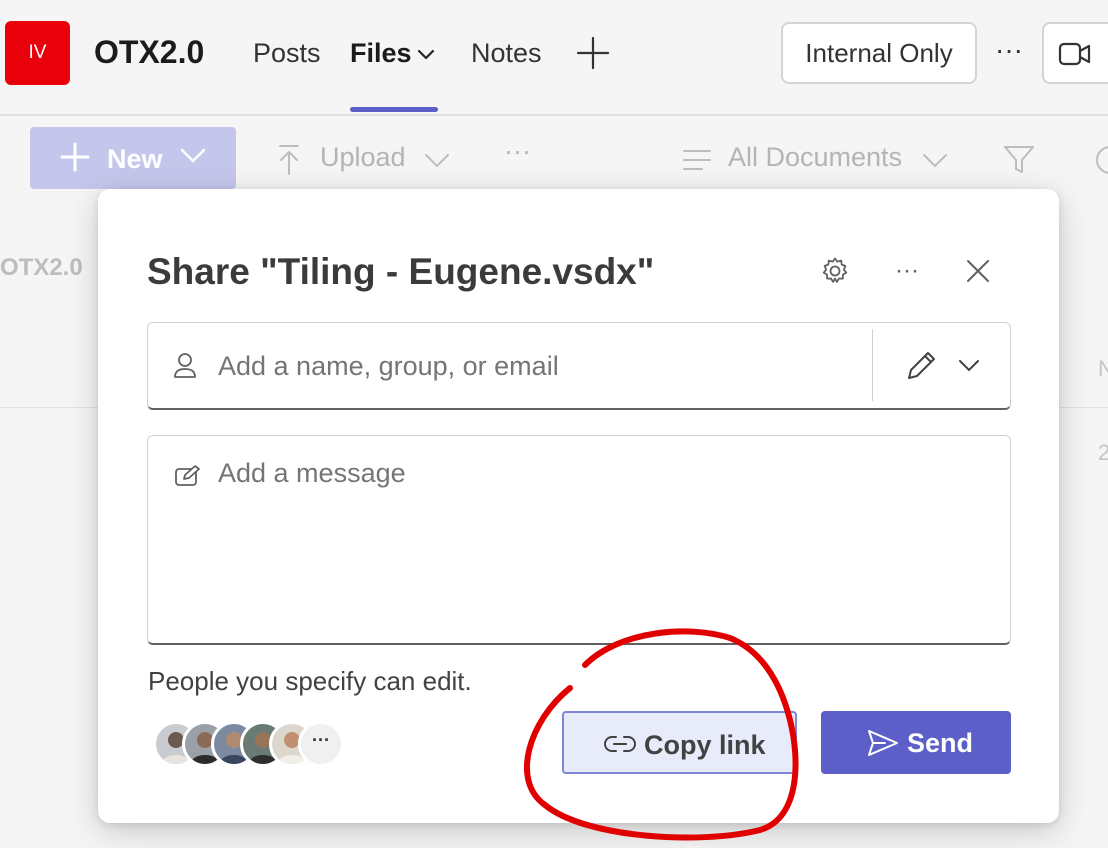 The height and width of the screenshot is (848, 1108). What do you see at coordinates (921, 365) in the screenshot?
I see `pencil-icon` at bounding box center [921, 365].